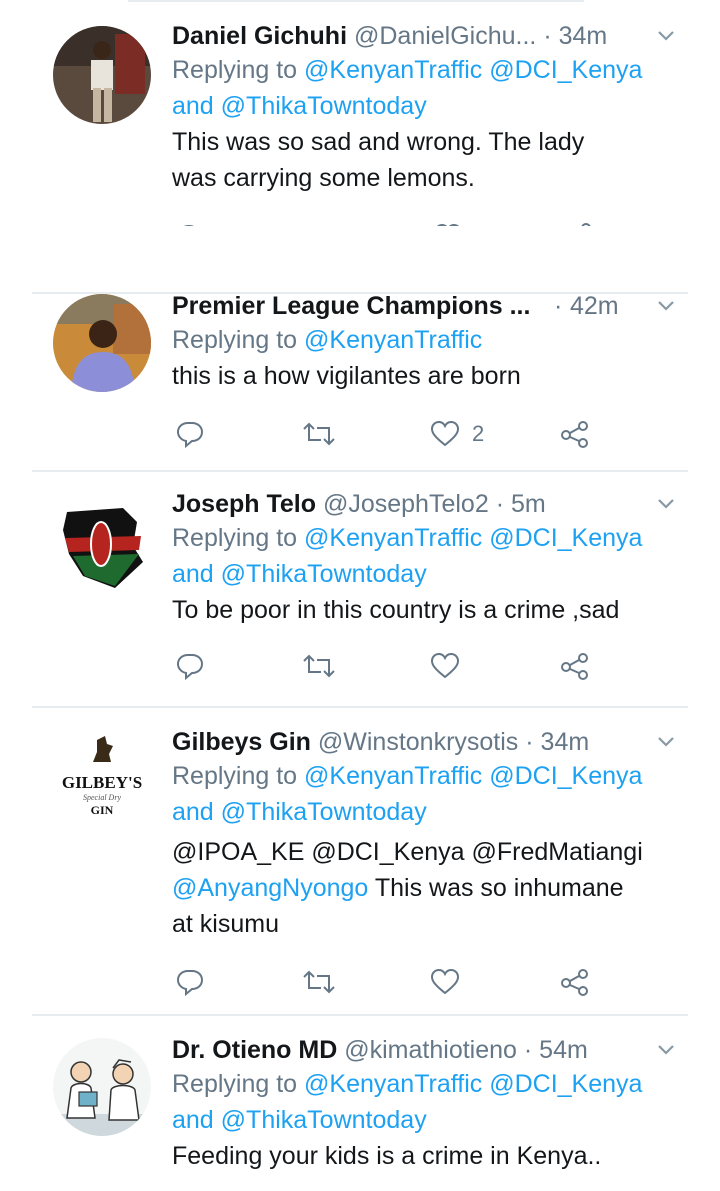 This screenshot has width=720, height=1191. What do you see at coordinates (563, 1050) in the screenshot?
I see `timestamp: 54m` at bounding box center [563, 1050].